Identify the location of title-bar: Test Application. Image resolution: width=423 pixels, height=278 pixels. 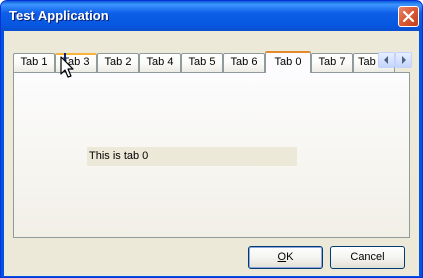
(211, 16).